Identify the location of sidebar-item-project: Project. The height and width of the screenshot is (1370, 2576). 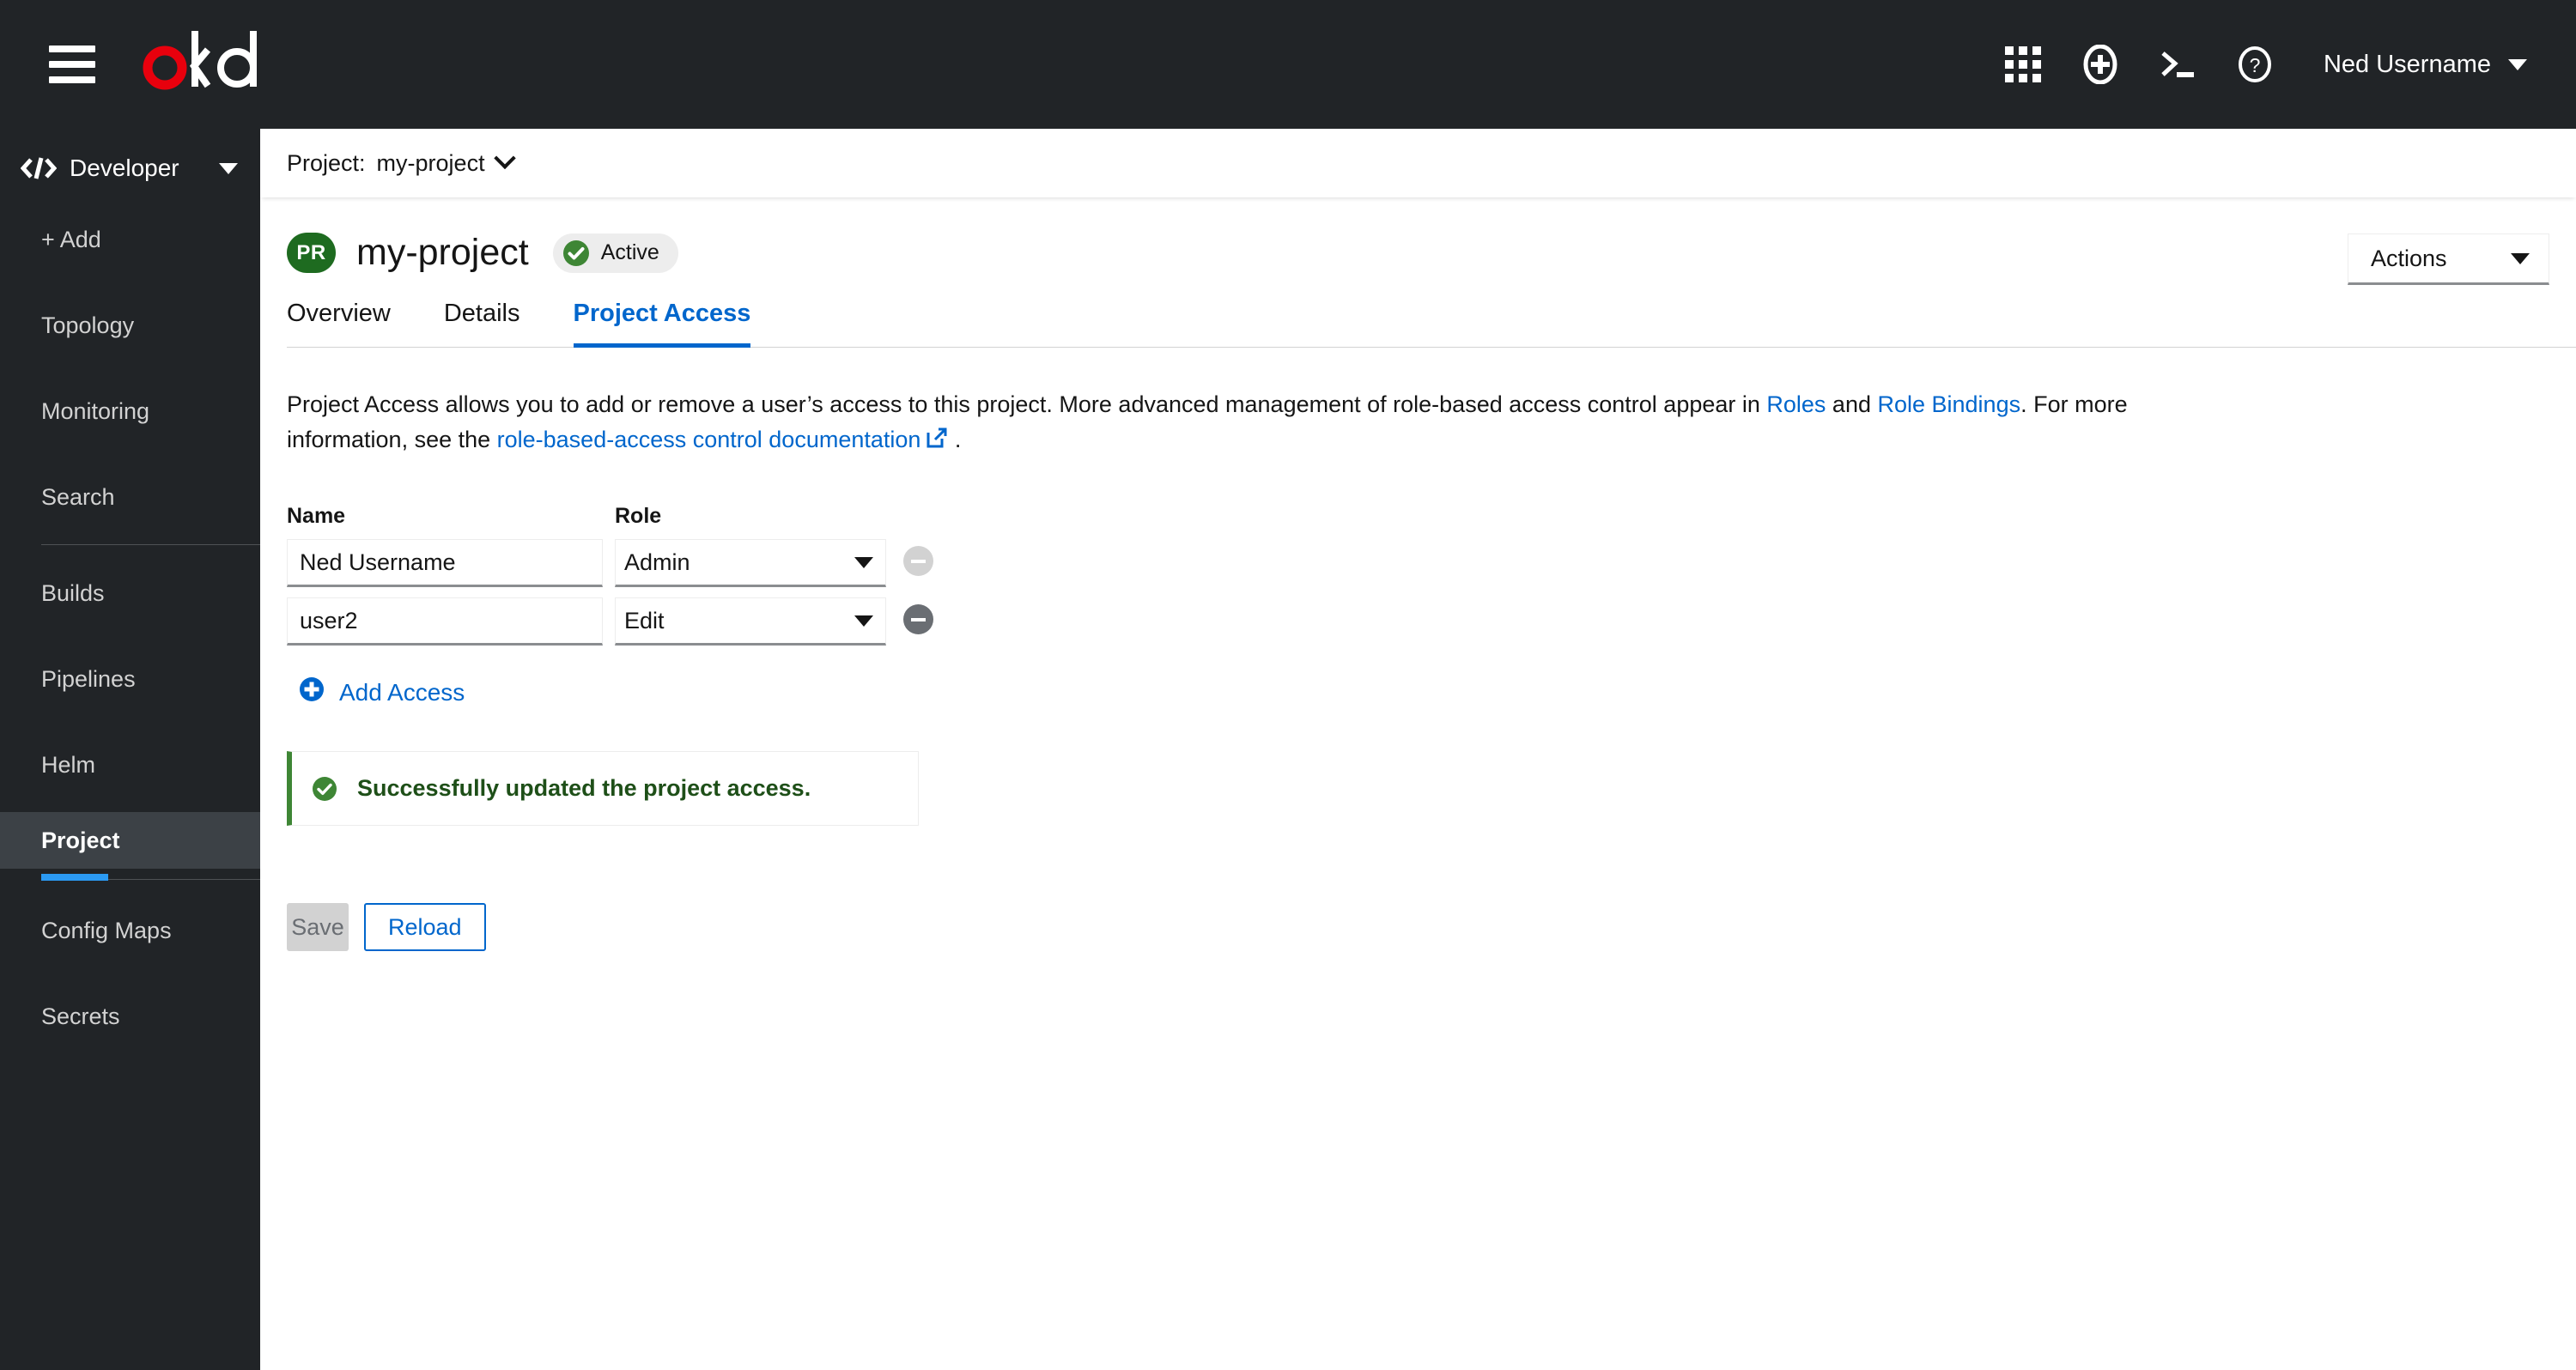
(130, 847).